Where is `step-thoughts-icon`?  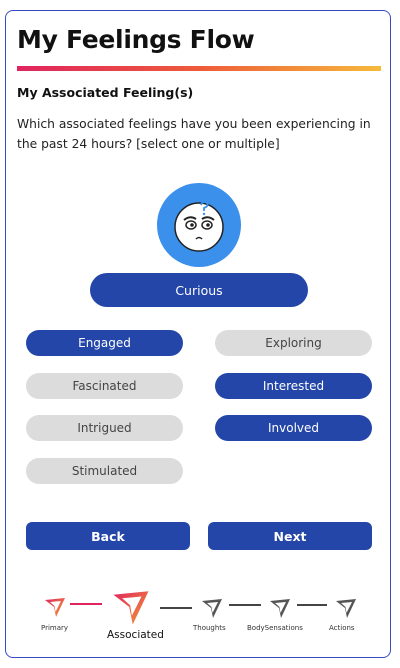
step-thoughts-icon is located at coordinates (212, 608).